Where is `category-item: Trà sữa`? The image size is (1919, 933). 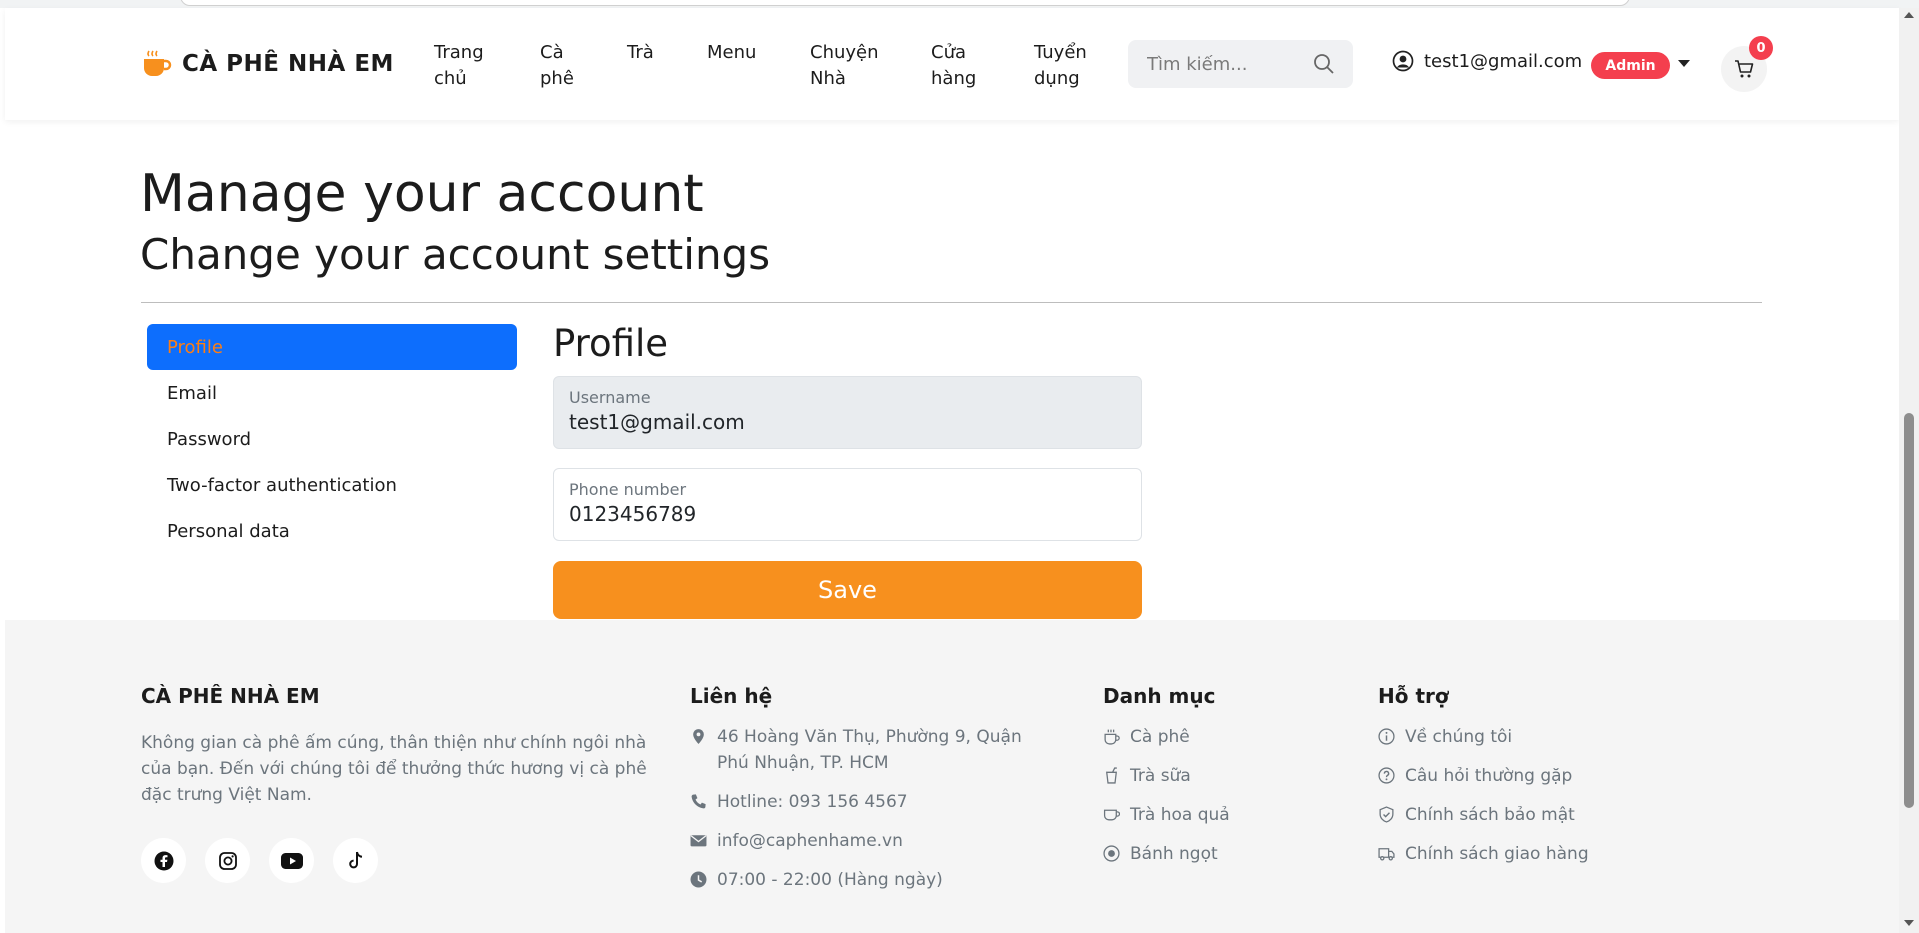
category-item: Trà sữa is located at coordinates (1166, 776).